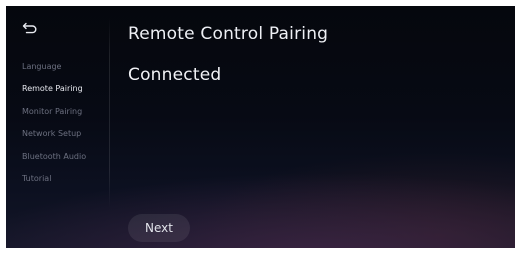 This screenshot has width=521, height=254. Describe the element at coordinates (51, 133) in the screenshot. I see `sidebar-item-network-setup: Network Setup` at that location.